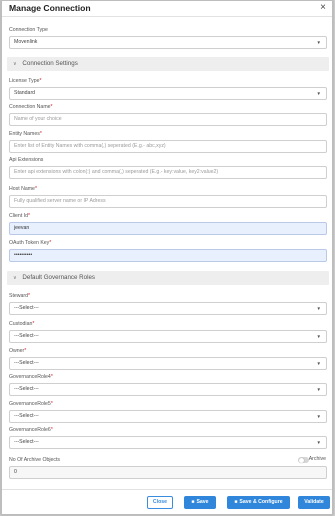 This screenshot has height=516, width=335. What do you see at coordinates (303, 460) in the screenshot?
I see `archive-toggle` at bounding box center [303, 460].